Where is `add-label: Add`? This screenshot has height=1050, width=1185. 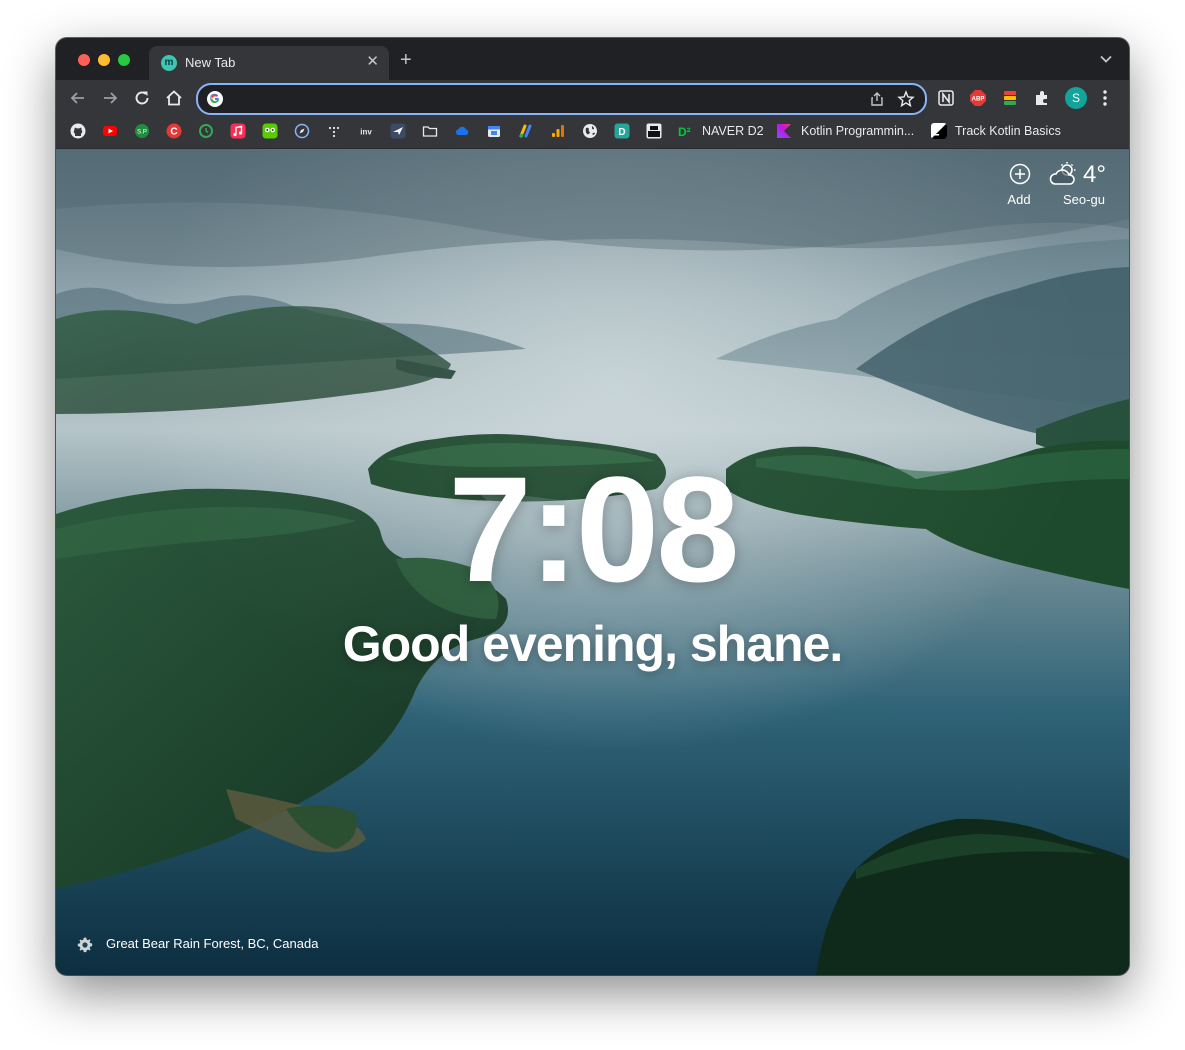 add-label: Add is located at coordinates (1019, 199).